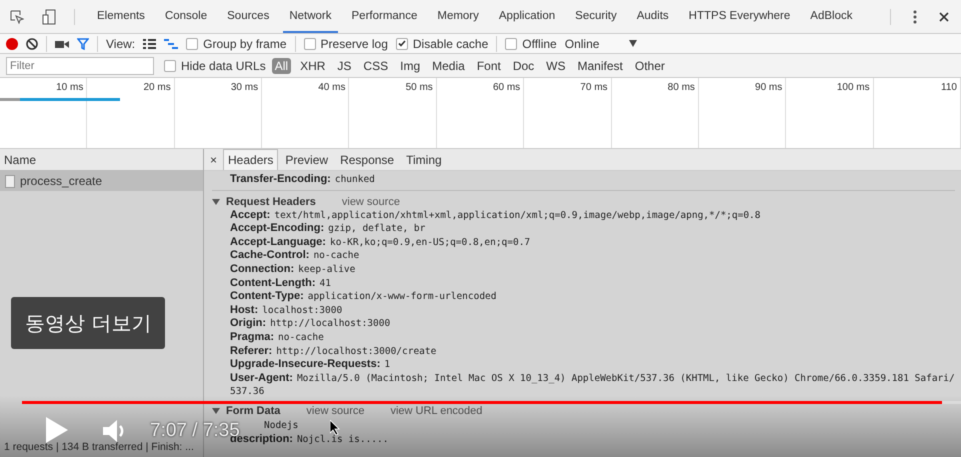  Describe the element at coordinates (524, 66) in the screenshot. I see `type-filter: Doc` at that location.